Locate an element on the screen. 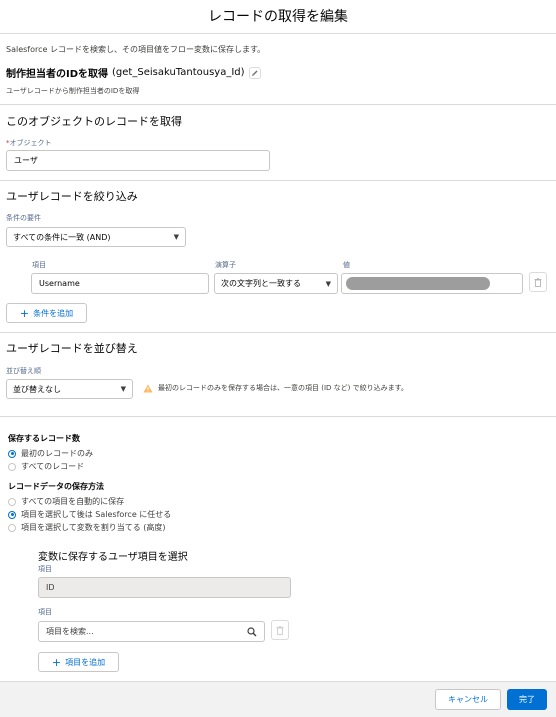 This screenshot has width=556, height=717. element-api-name: (get_SeisakuTantousya_Id) is located at coordinates (178, 72).